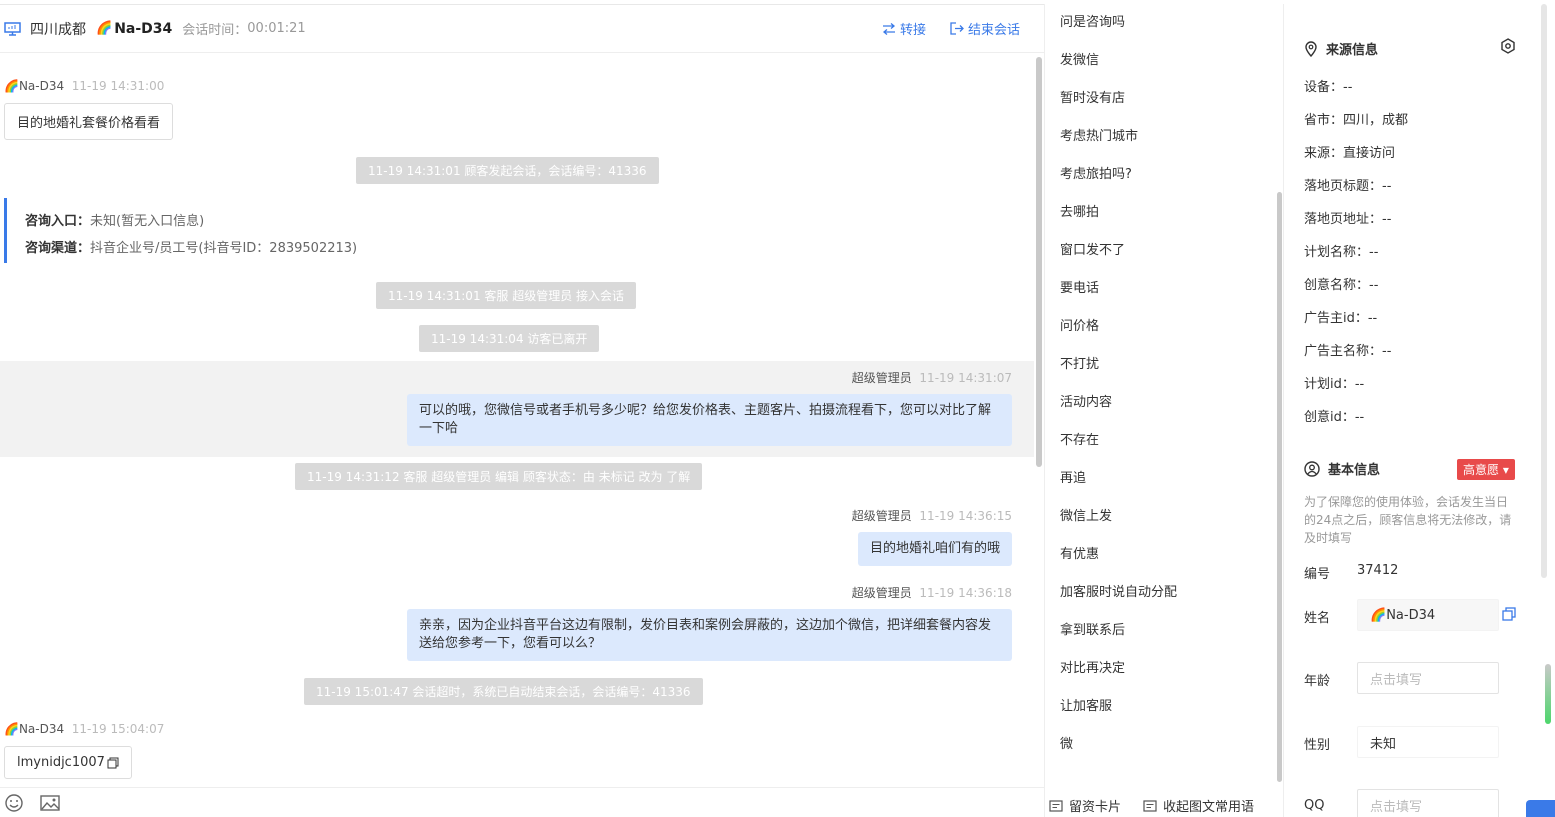 This screenshot has height=817, width=1555. What do you see at coordinates (1540, 808) in the screenshot?
I see `floating-action-button` at bounding box center [1540, 808].